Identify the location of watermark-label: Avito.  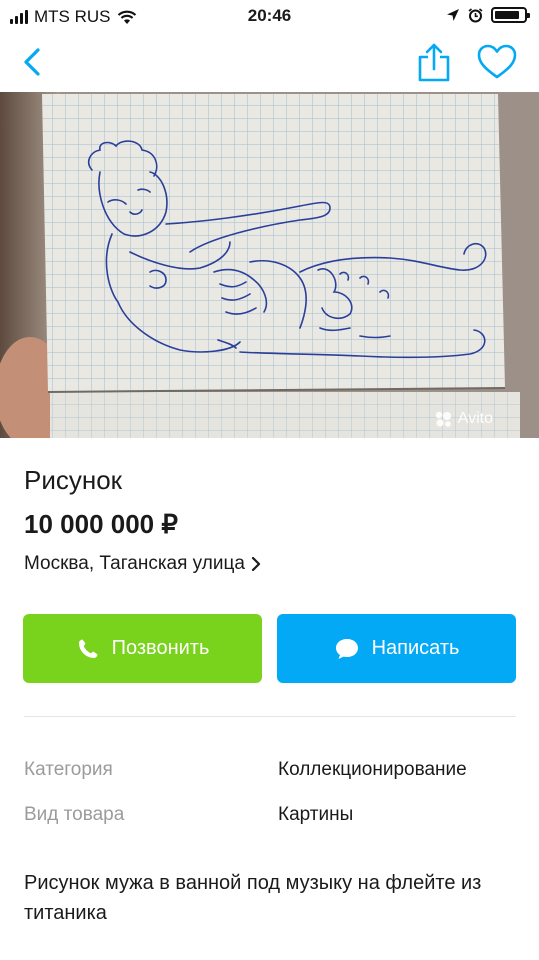
(475, 418).